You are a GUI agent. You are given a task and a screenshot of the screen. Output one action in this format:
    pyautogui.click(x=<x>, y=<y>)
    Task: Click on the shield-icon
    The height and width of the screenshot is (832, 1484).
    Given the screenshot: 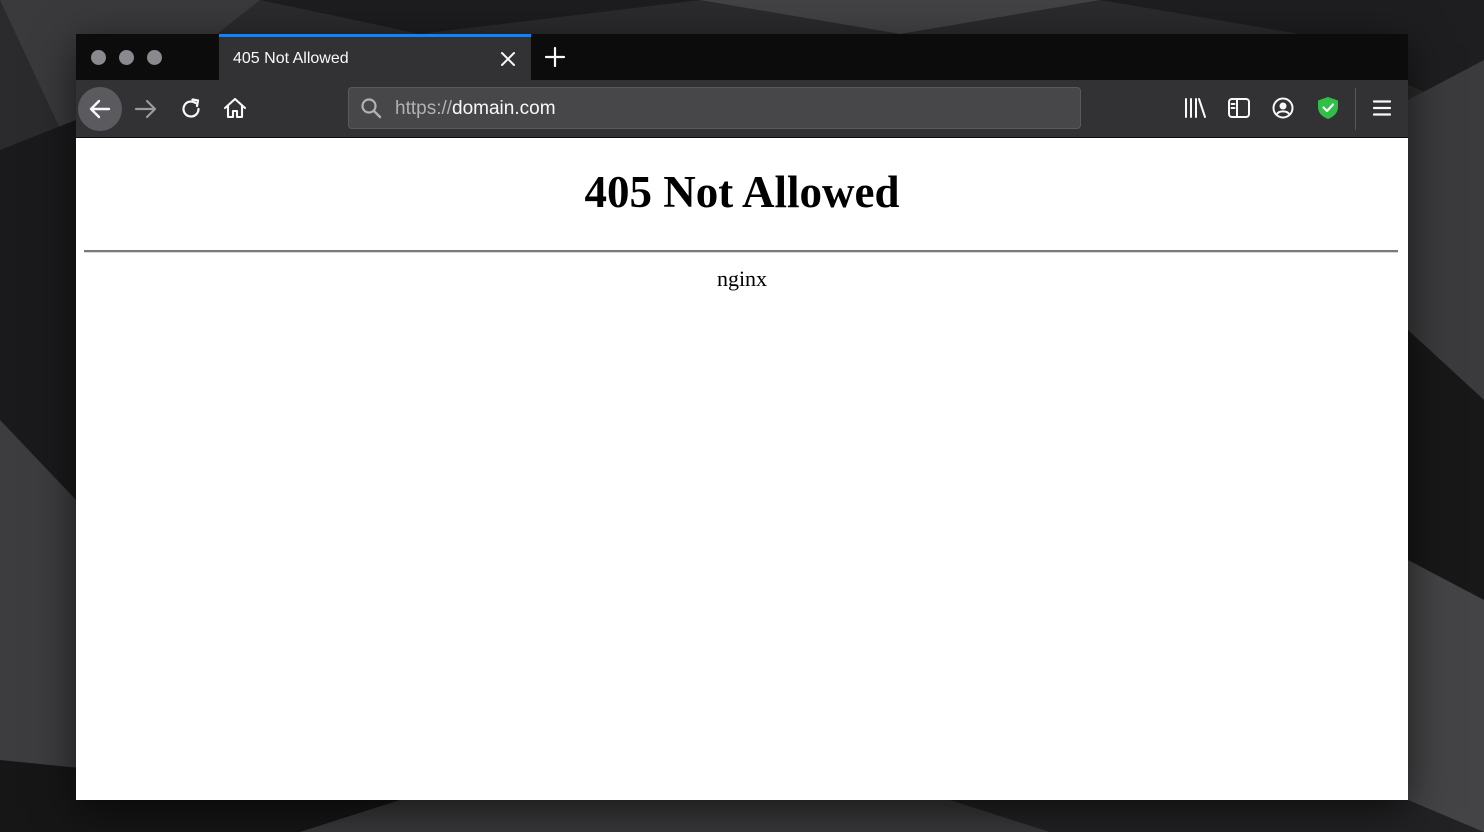 What is the action you would take?
    pyautogui.click(x=1328, y=108)
    